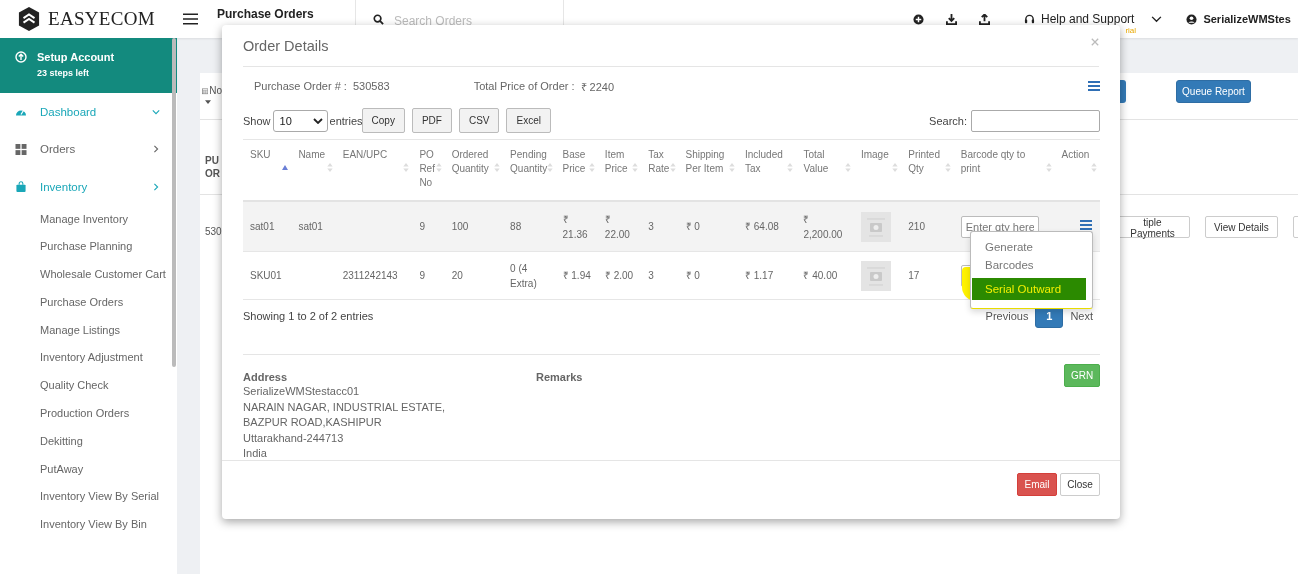  I want to click on table-cell: 0 (4 Extra), so click(523, 275).